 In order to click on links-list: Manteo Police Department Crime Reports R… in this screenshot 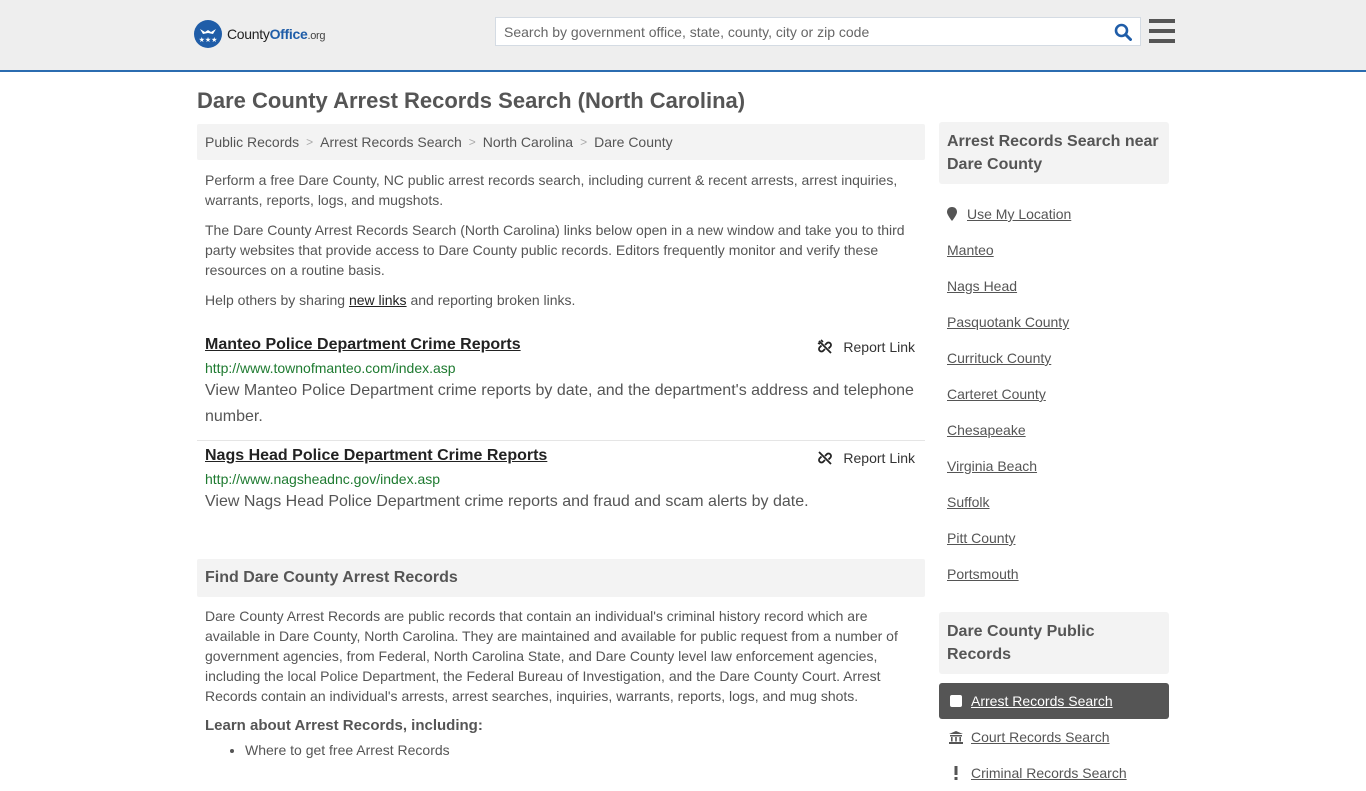, I will do `click(561, 427)`.